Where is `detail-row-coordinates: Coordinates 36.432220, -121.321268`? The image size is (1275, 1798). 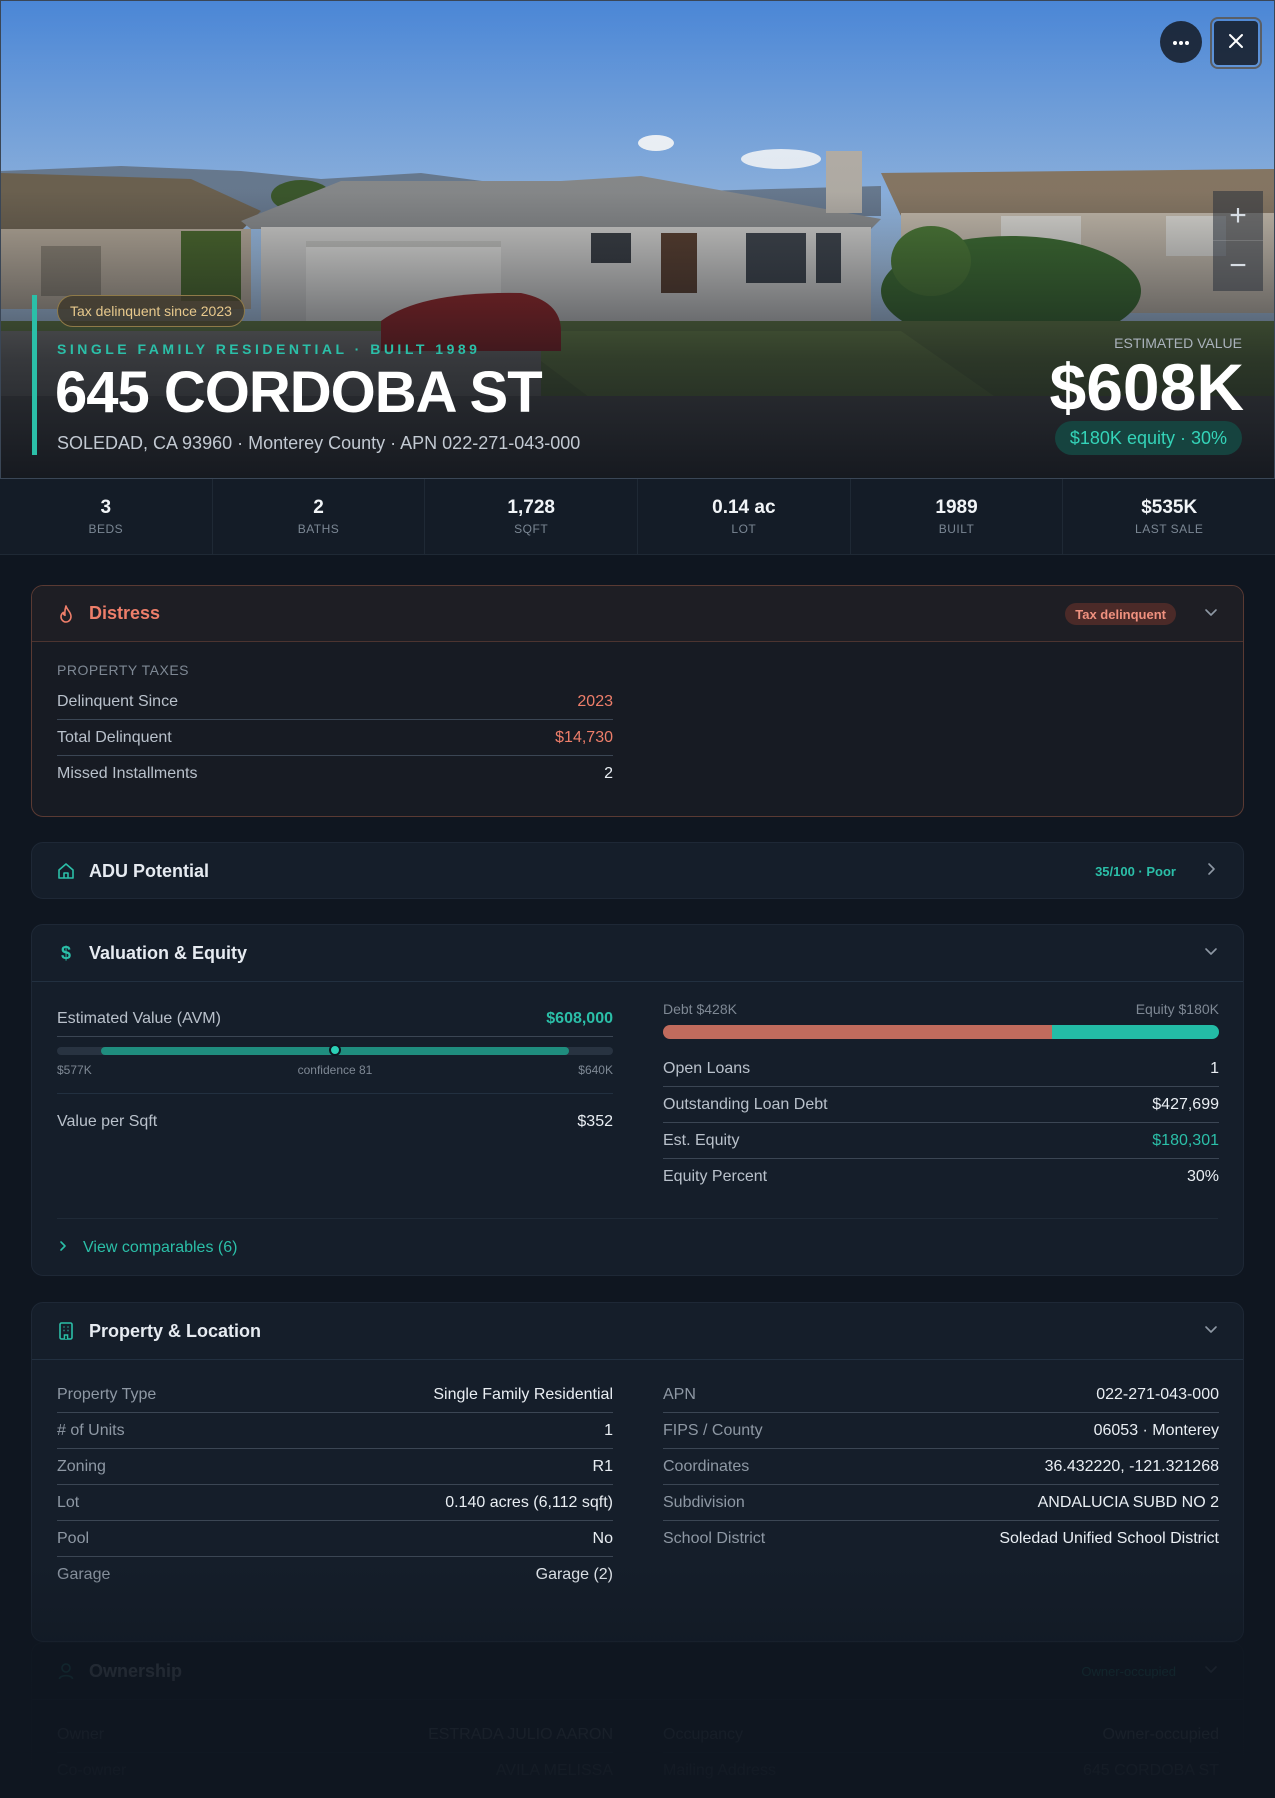
detail-row-coordinates: Coordinates 36.432220, -121.321268 is located at coordinates (941, 1467).